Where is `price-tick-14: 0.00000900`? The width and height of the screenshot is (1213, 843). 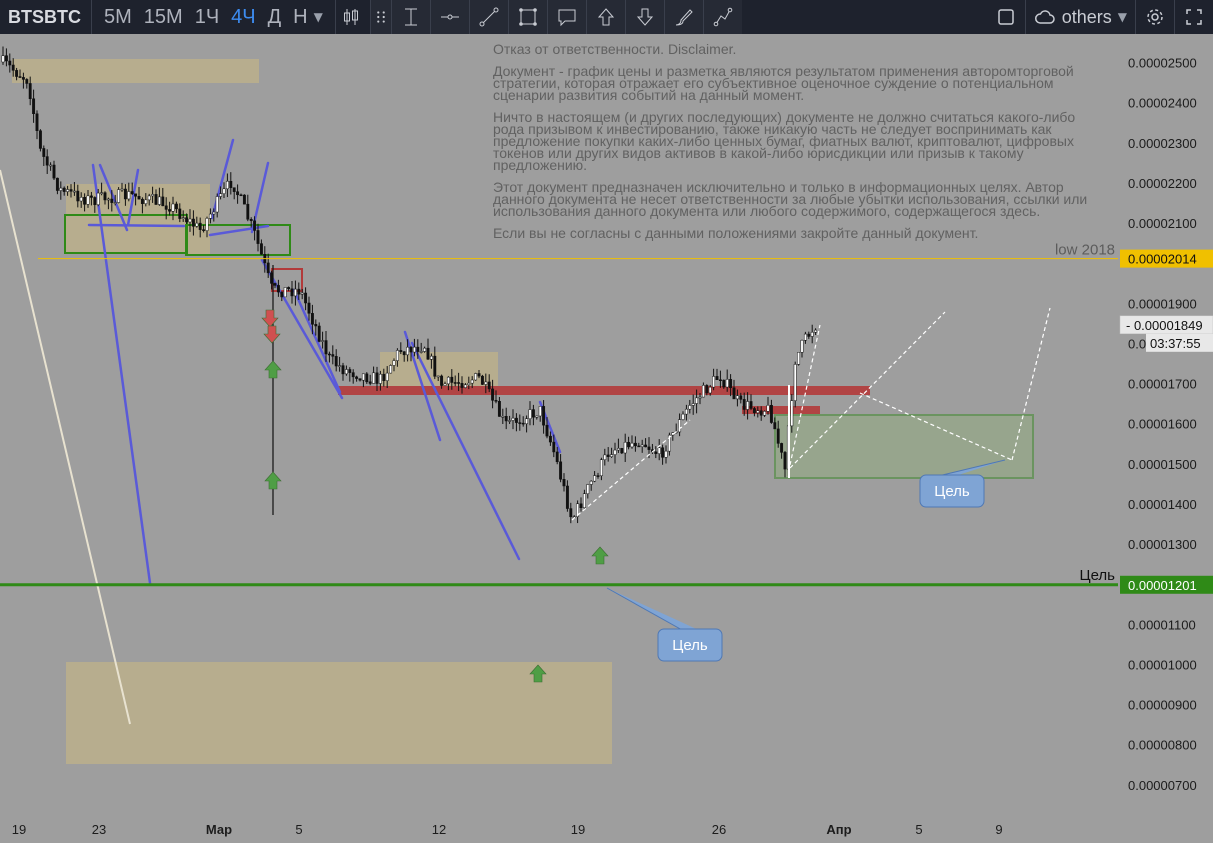 price-tick-14: 0.00000900 is located at coordinates (1162, 705).